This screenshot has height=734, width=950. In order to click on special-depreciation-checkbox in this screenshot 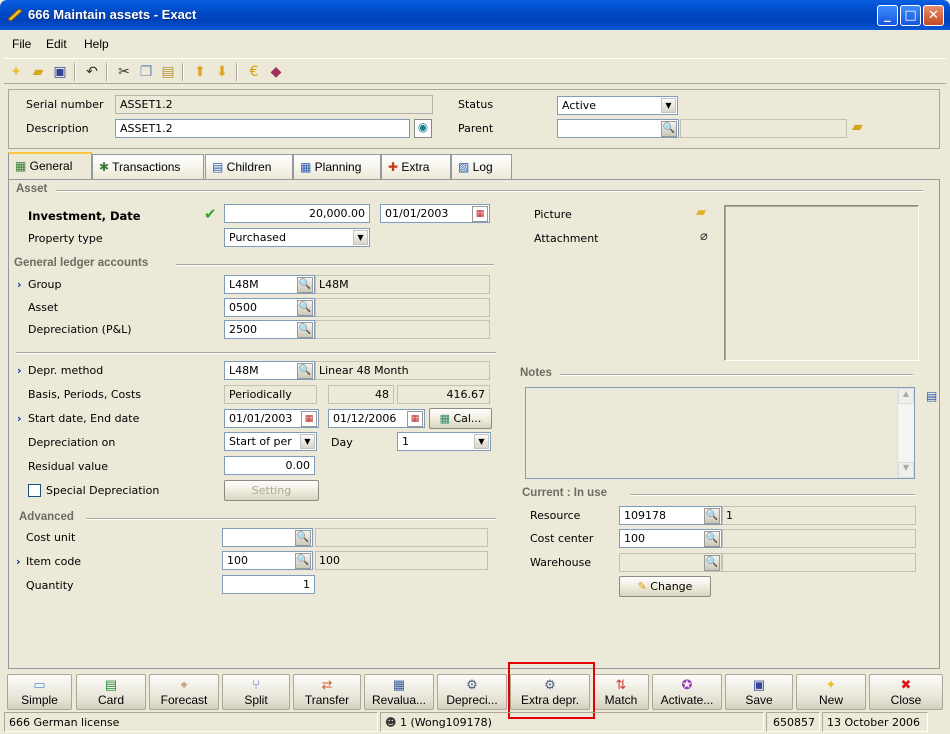, I will do `click(34, 490)`.